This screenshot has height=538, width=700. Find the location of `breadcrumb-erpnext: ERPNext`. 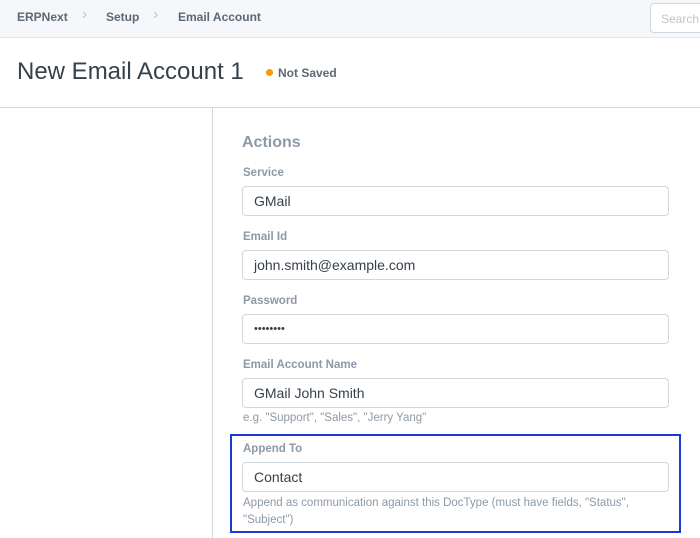

breadcrumb-erpnext: ERPNext is located at coordinates (42, 17).